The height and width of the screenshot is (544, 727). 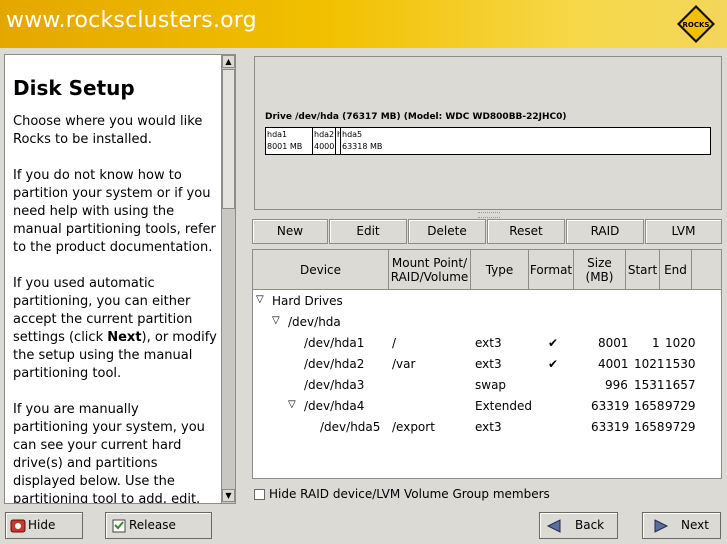 What do you see at coordinates (119, 526) in the screenshot?
I see `release-notes-icon` at bounding box center [119, 526].